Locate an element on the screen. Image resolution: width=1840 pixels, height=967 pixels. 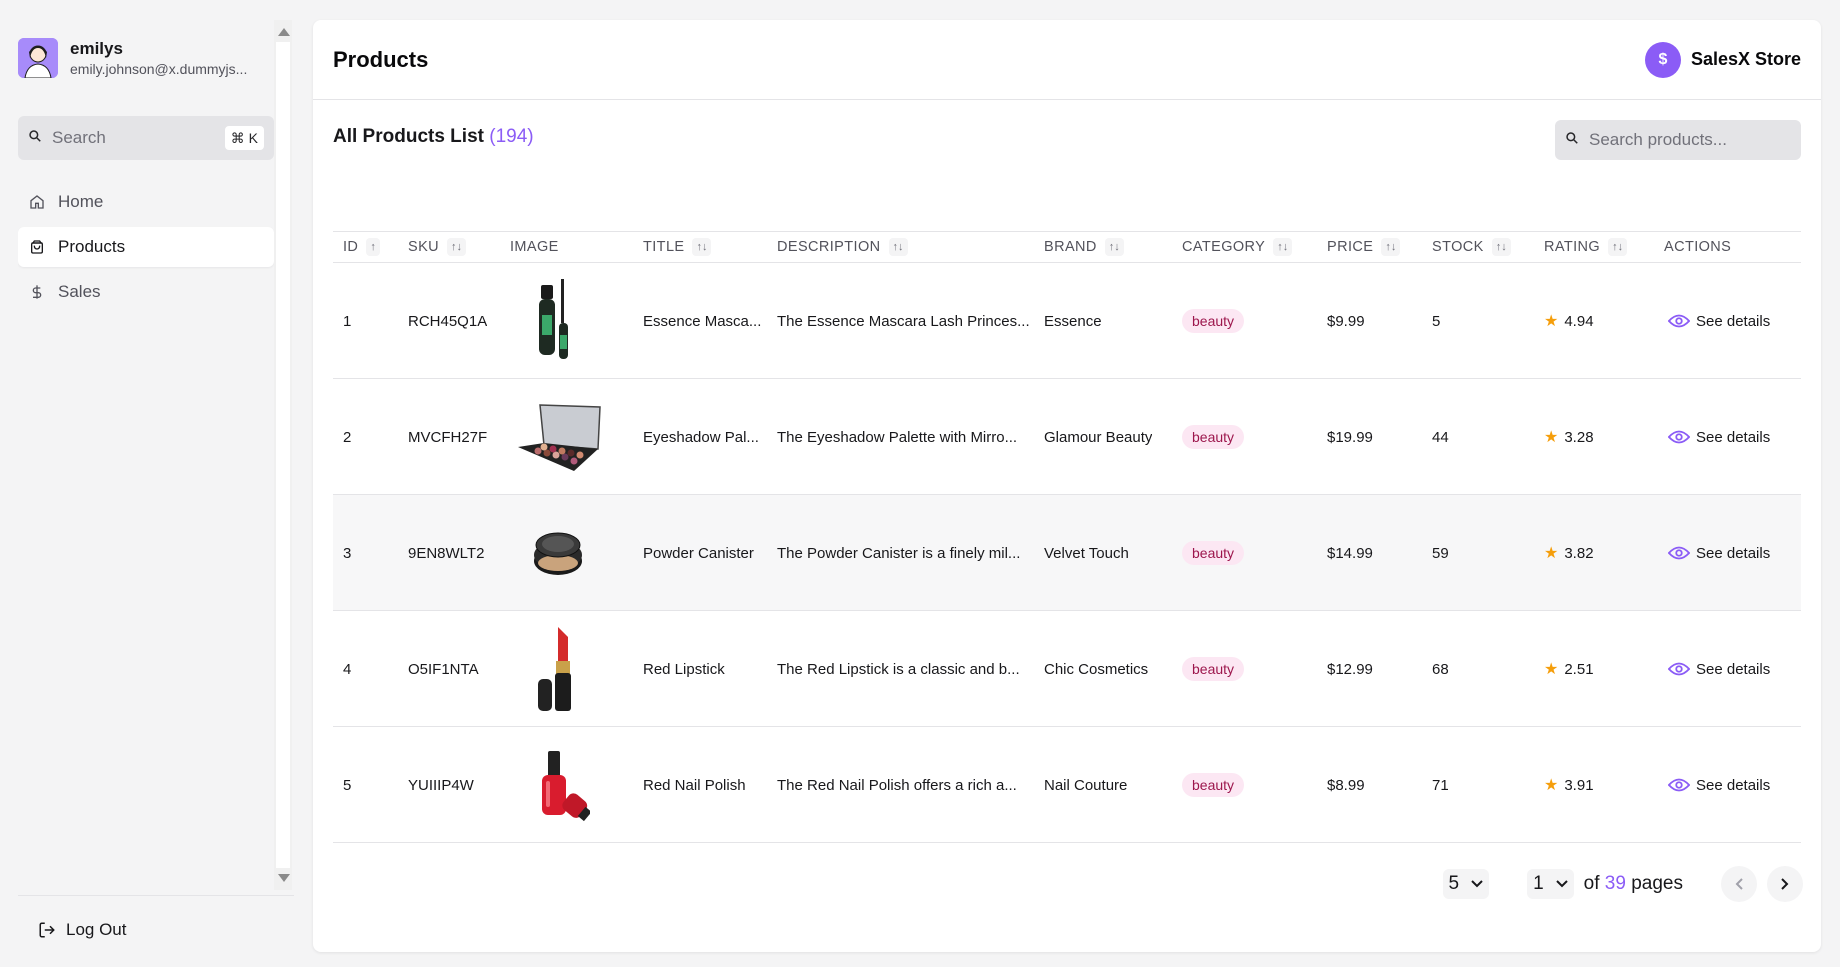
avatar is located at coordinates (38, 58).